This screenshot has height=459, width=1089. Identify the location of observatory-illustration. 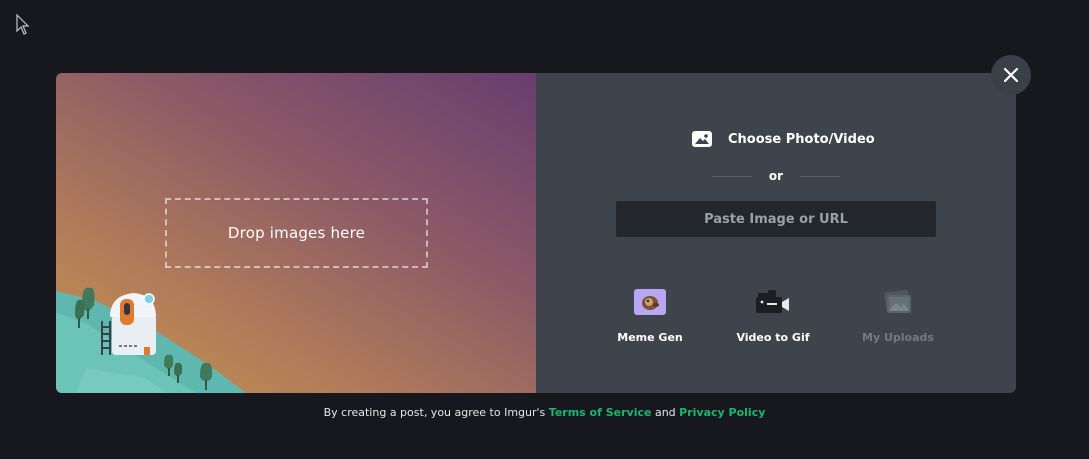
(151, 340).